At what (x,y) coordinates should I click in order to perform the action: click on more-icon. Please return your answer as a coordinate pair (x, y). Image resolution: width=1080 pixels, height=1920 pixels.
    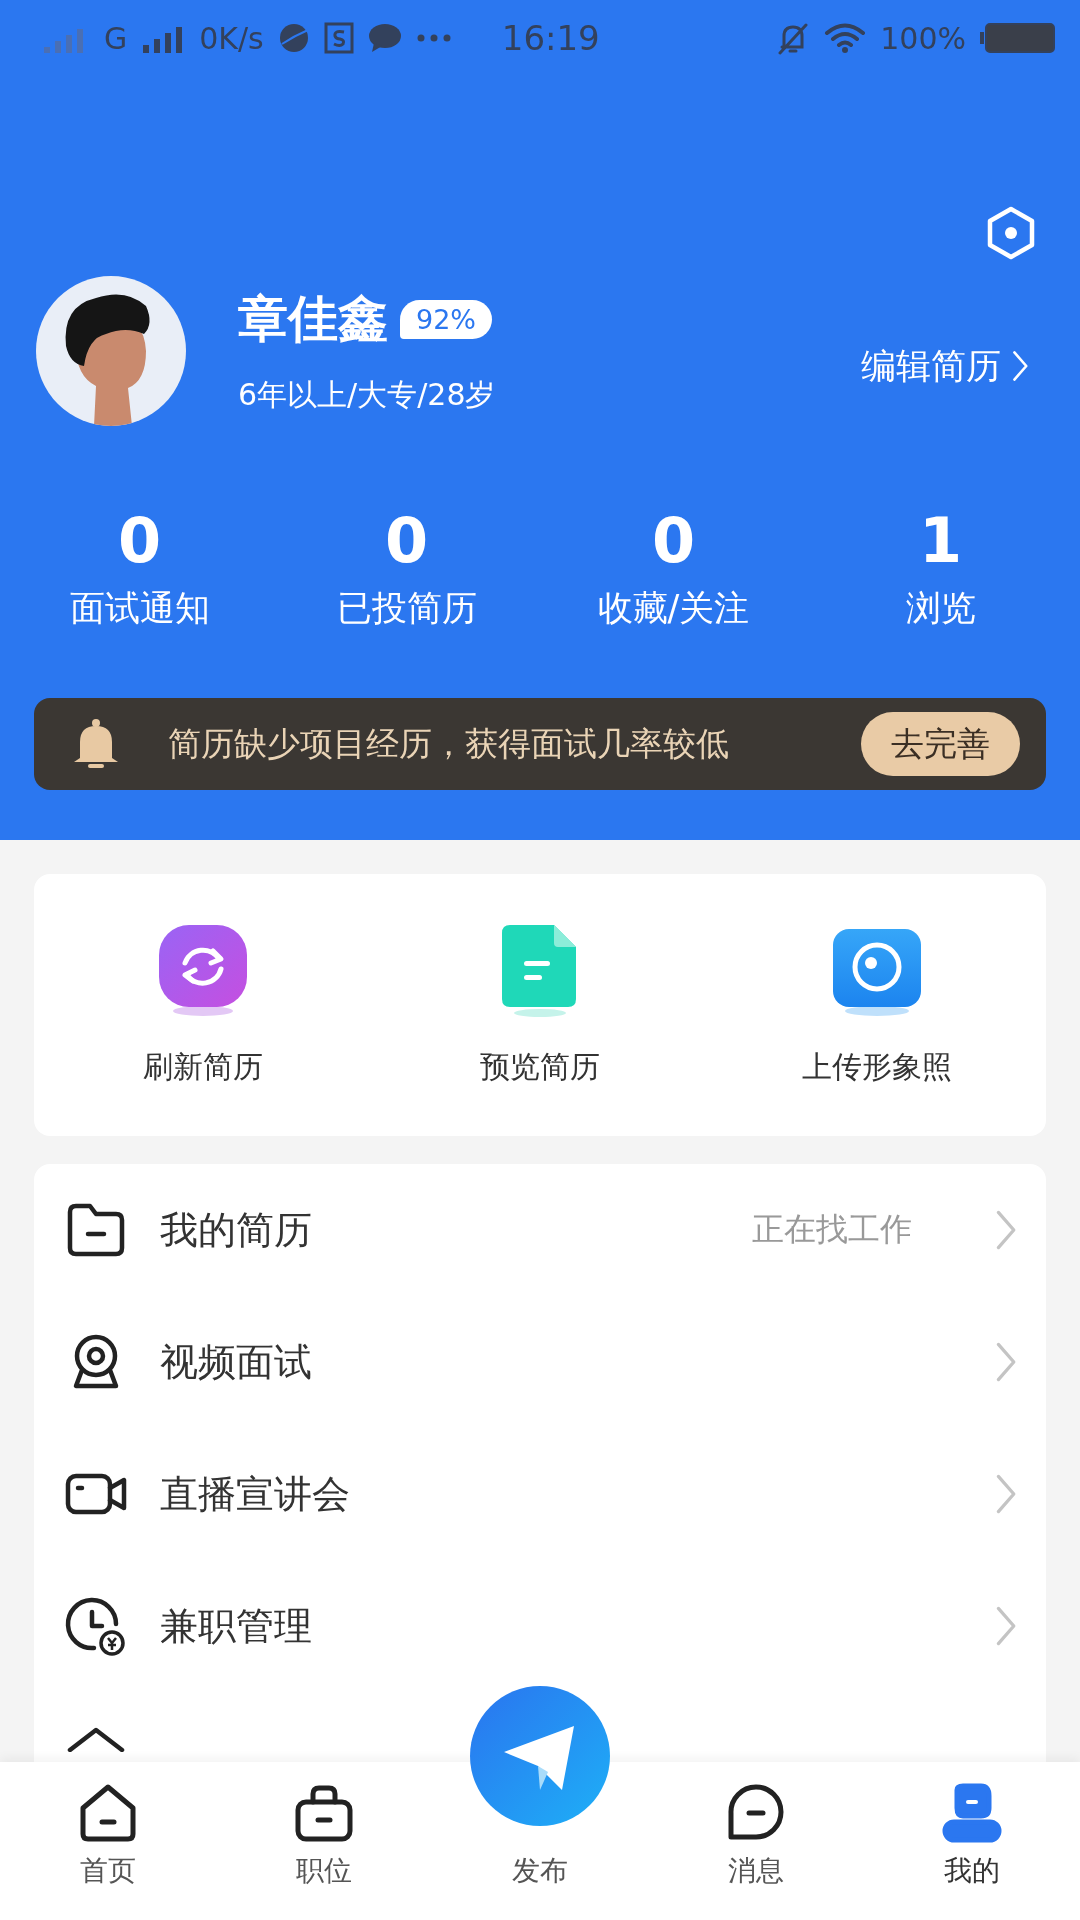
    Looking at the image, I should click on (433, 38).